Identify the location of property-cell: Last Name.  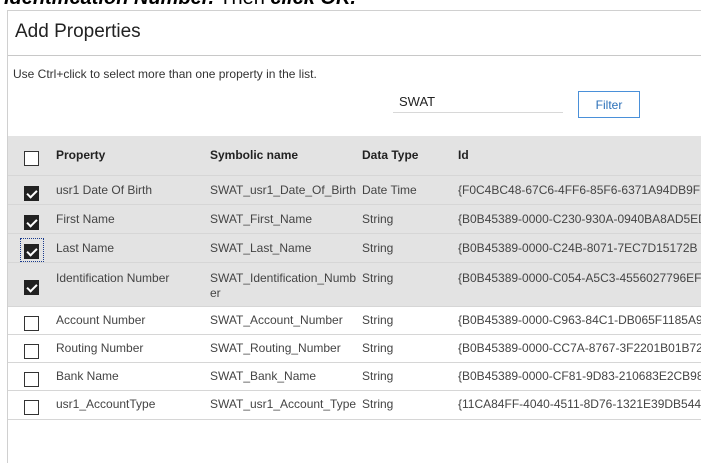
(85, 248).